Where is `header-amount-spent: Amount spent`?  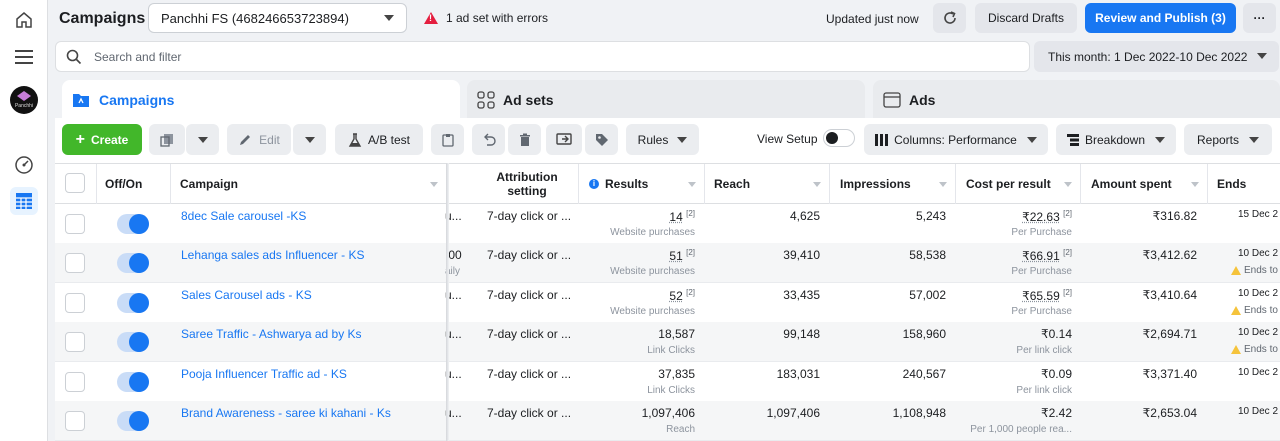
header-amount-spent: Amount spent is located at coordinates (1144, 184).